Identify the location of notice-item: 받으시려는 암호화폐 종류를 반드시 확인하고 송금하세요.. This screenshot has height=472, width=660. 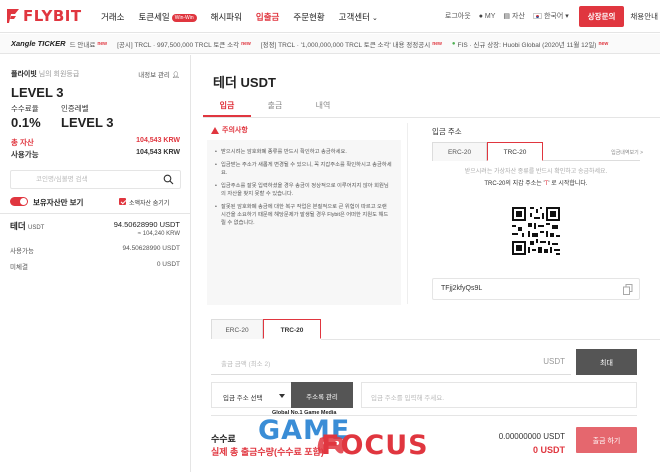
(304, 152).